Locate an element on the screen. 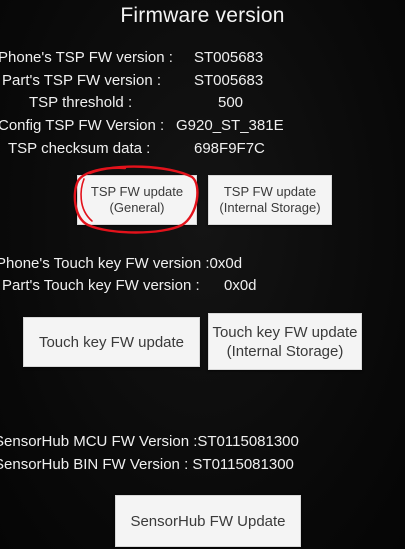 This screenshot has height=549, width=405. sensorhub-fw-update-button: SensorHub FW Update is located at coordinates (208, 521).